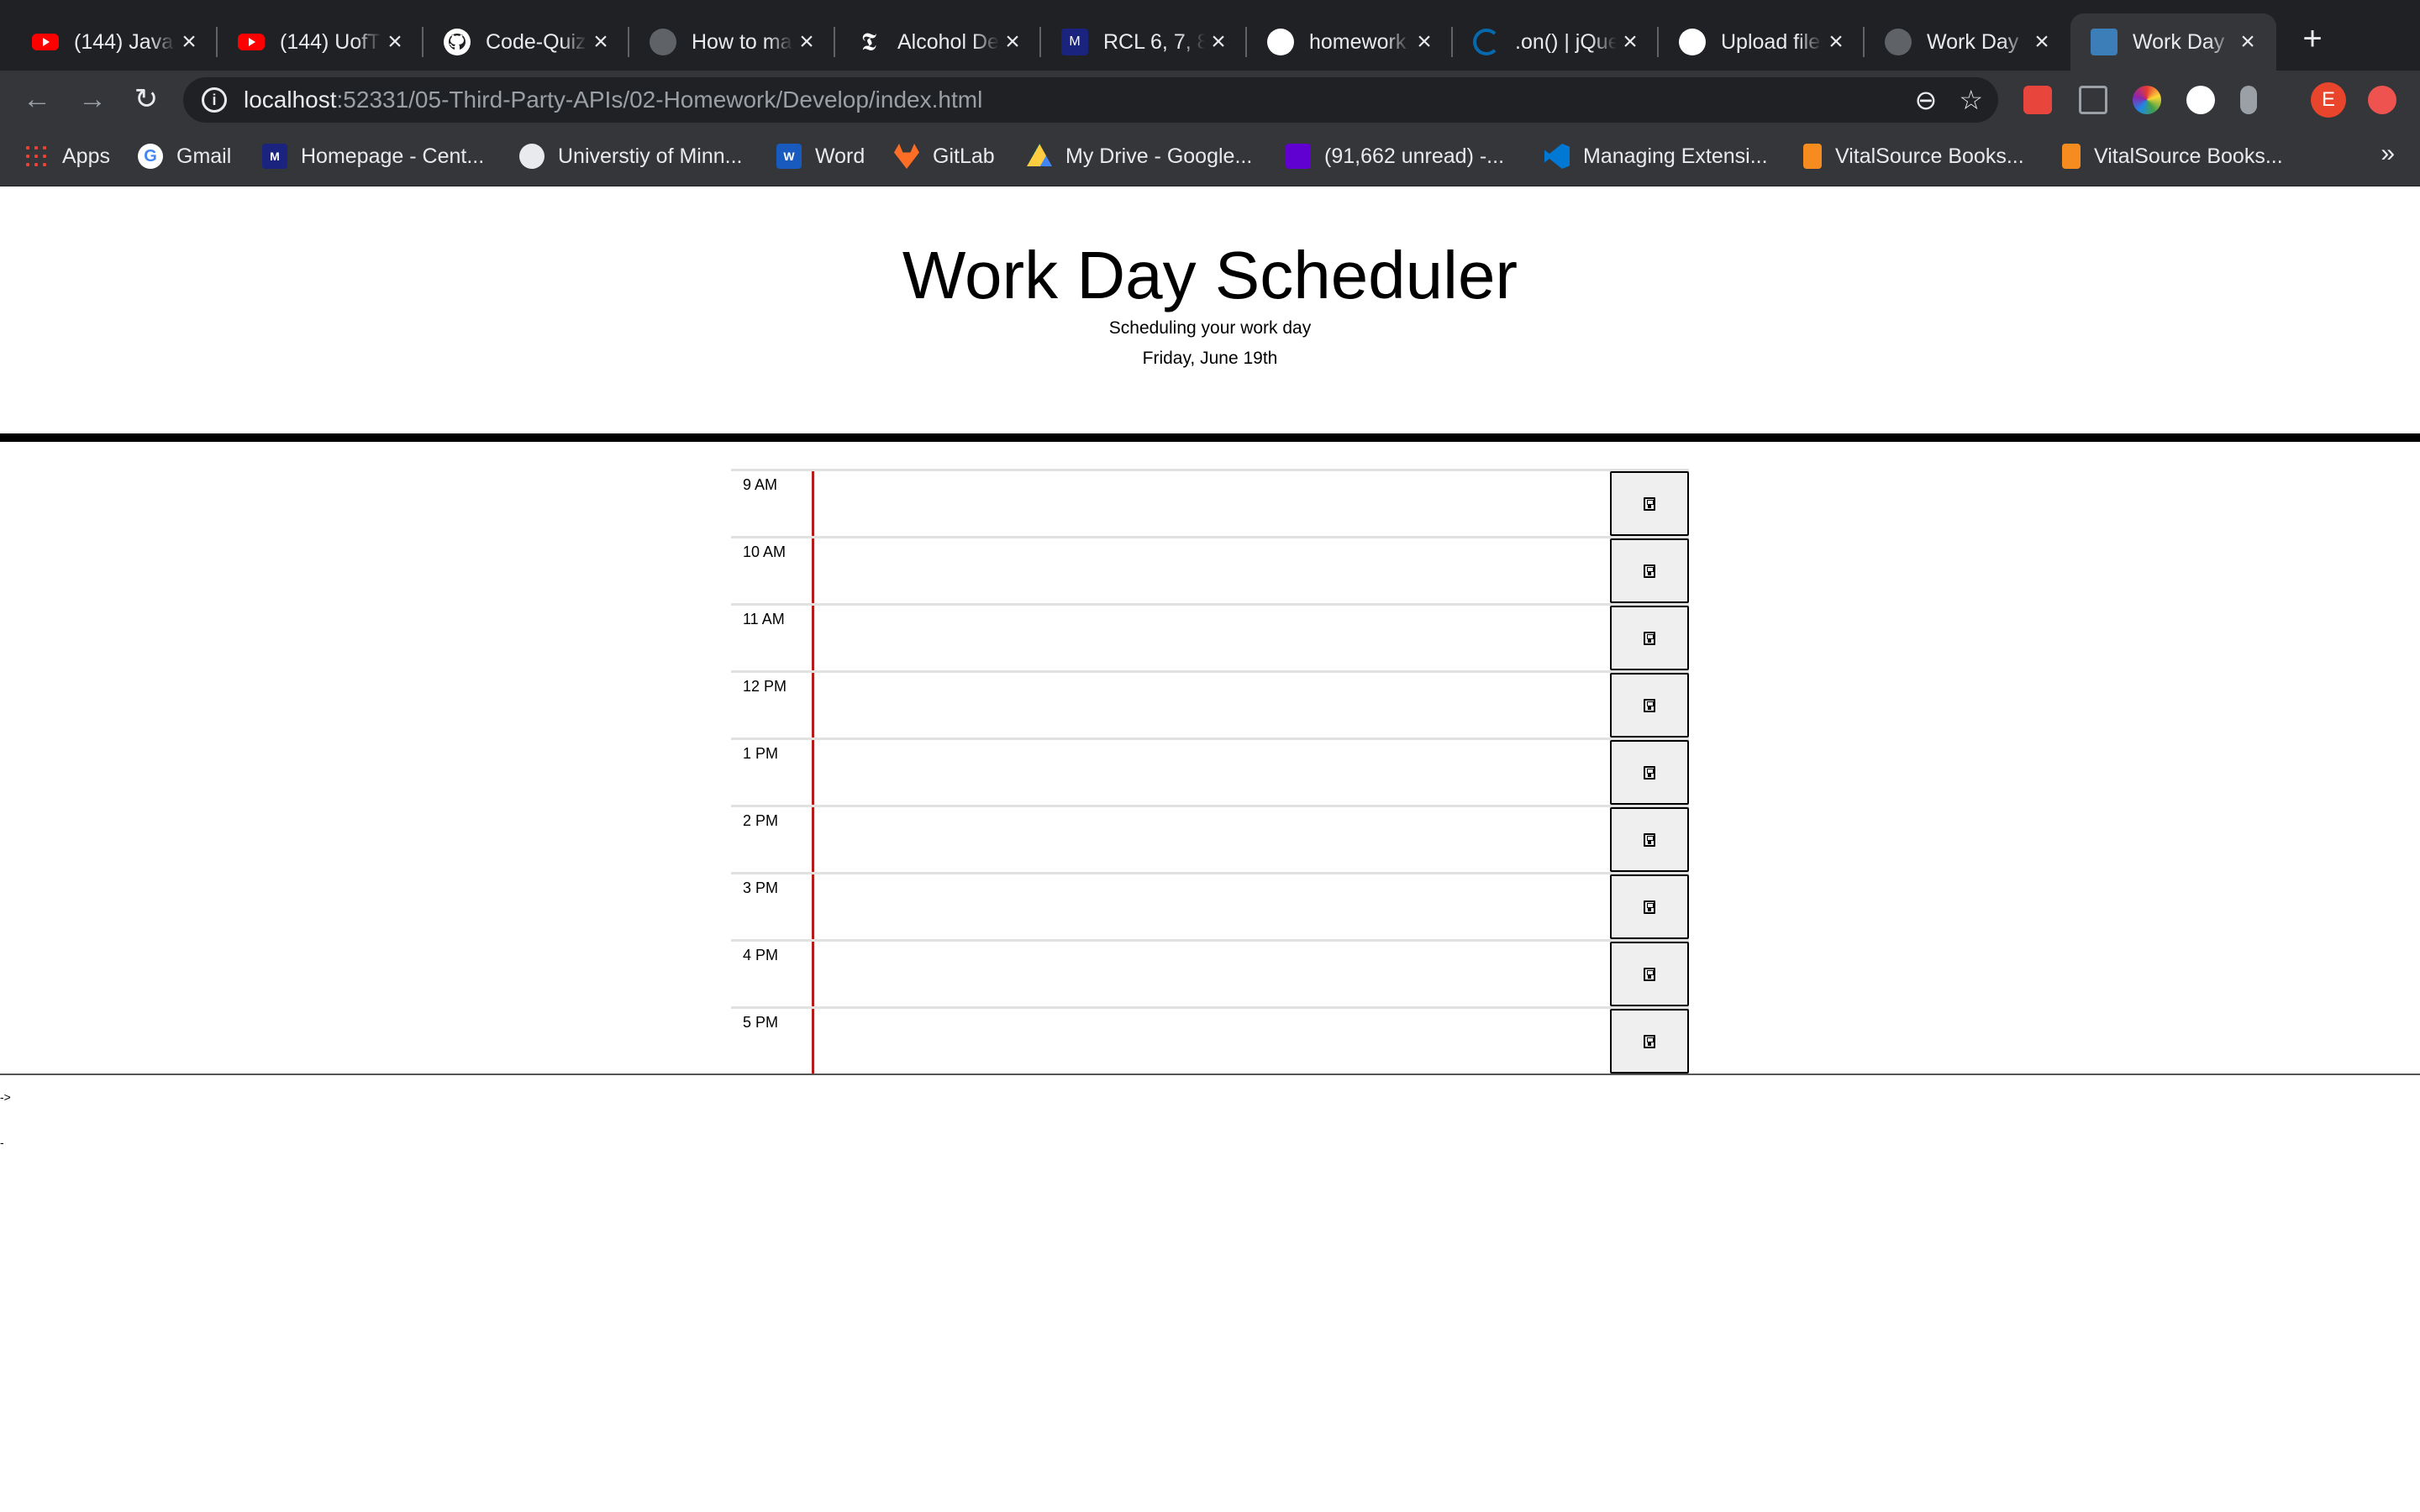 Image resolution: width=2420 pixels, height=1512 pixels. Describe the element at coordinates (761, 955) in the screenshot. I see `hour-label: 4 PM` at that location.